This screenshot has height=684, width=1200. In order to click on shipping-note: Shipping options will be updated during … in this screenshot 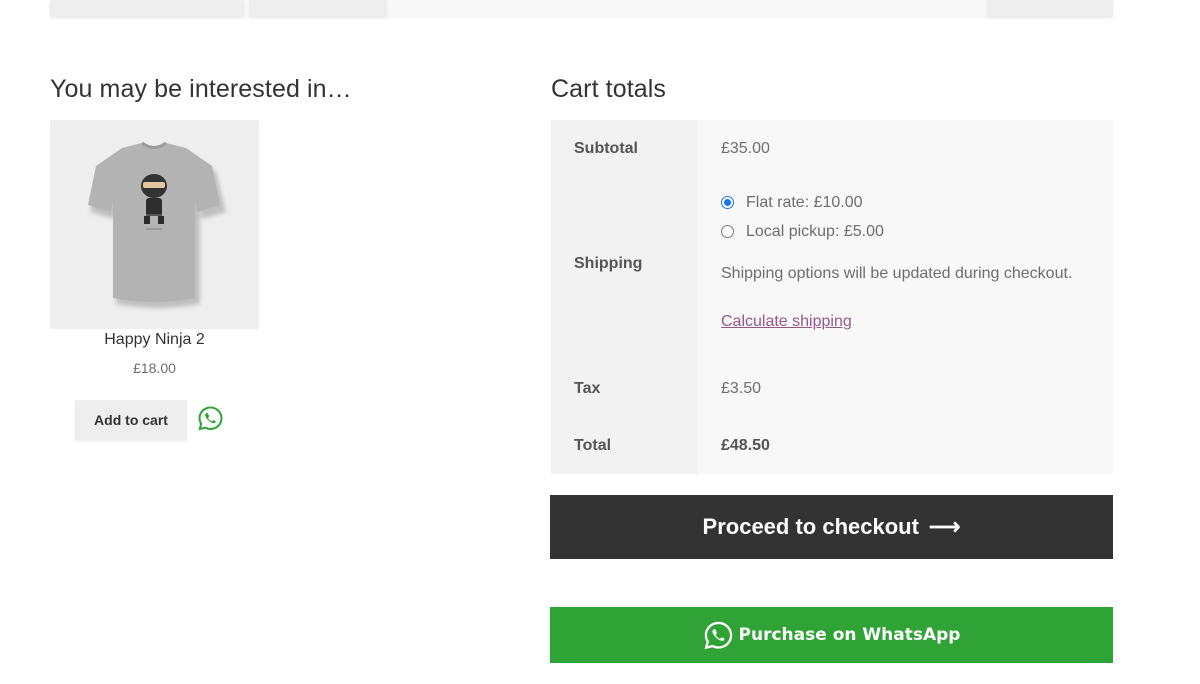, I will do `click(897, 273)`.